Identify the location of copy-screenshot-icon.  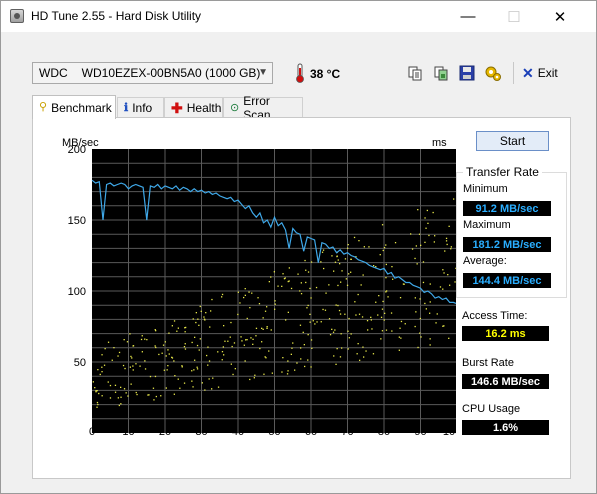
(441, 73).